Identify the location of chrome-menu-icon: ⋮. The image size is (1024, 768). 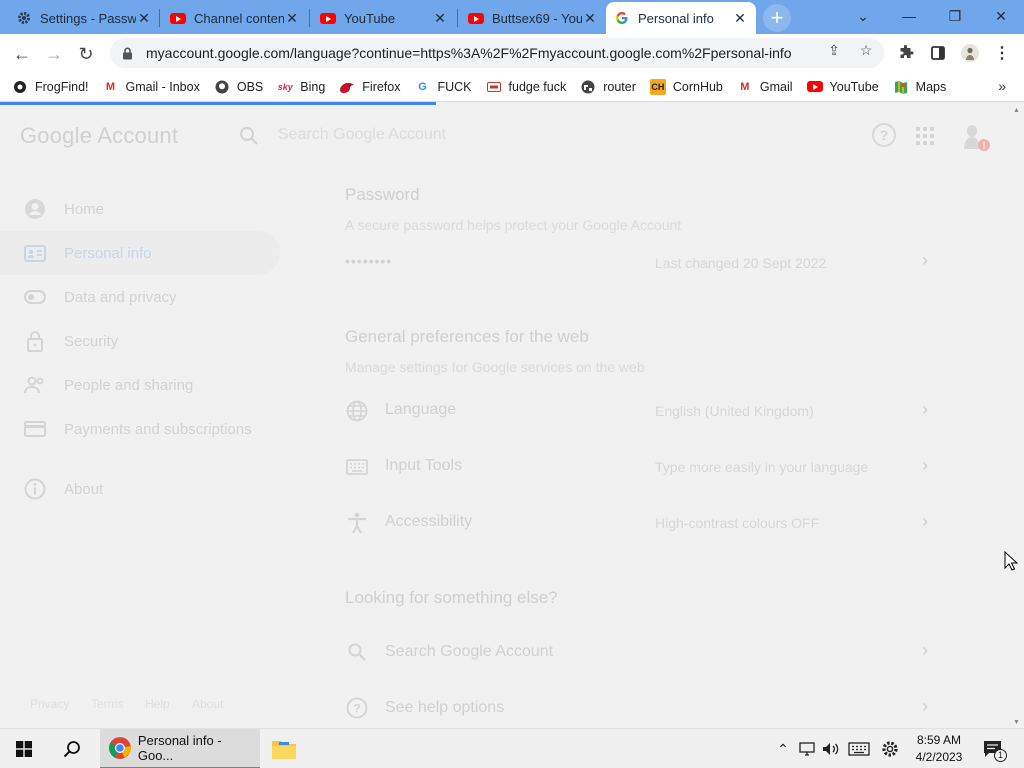
(1002, 53).